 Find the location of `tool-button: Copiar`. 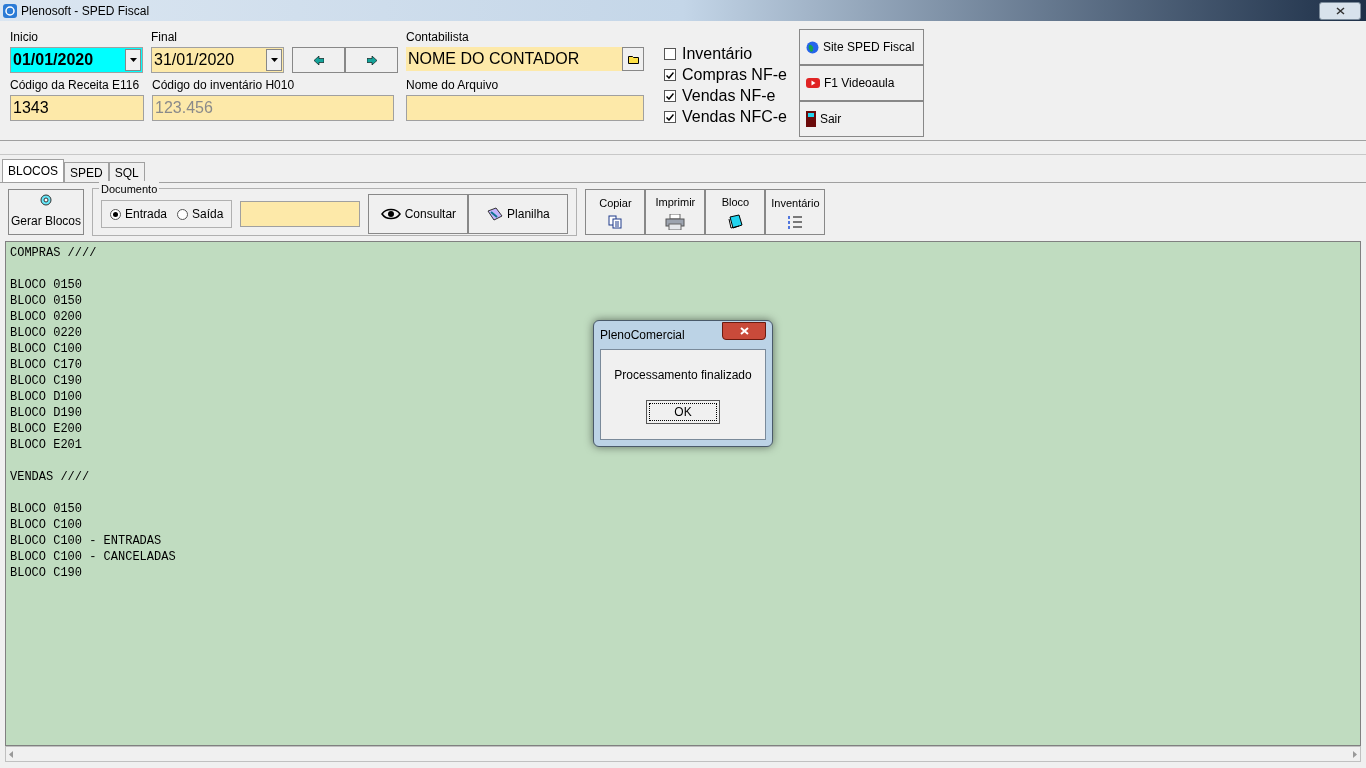

tool-button: Copiar is located at coordinates (615, 212).